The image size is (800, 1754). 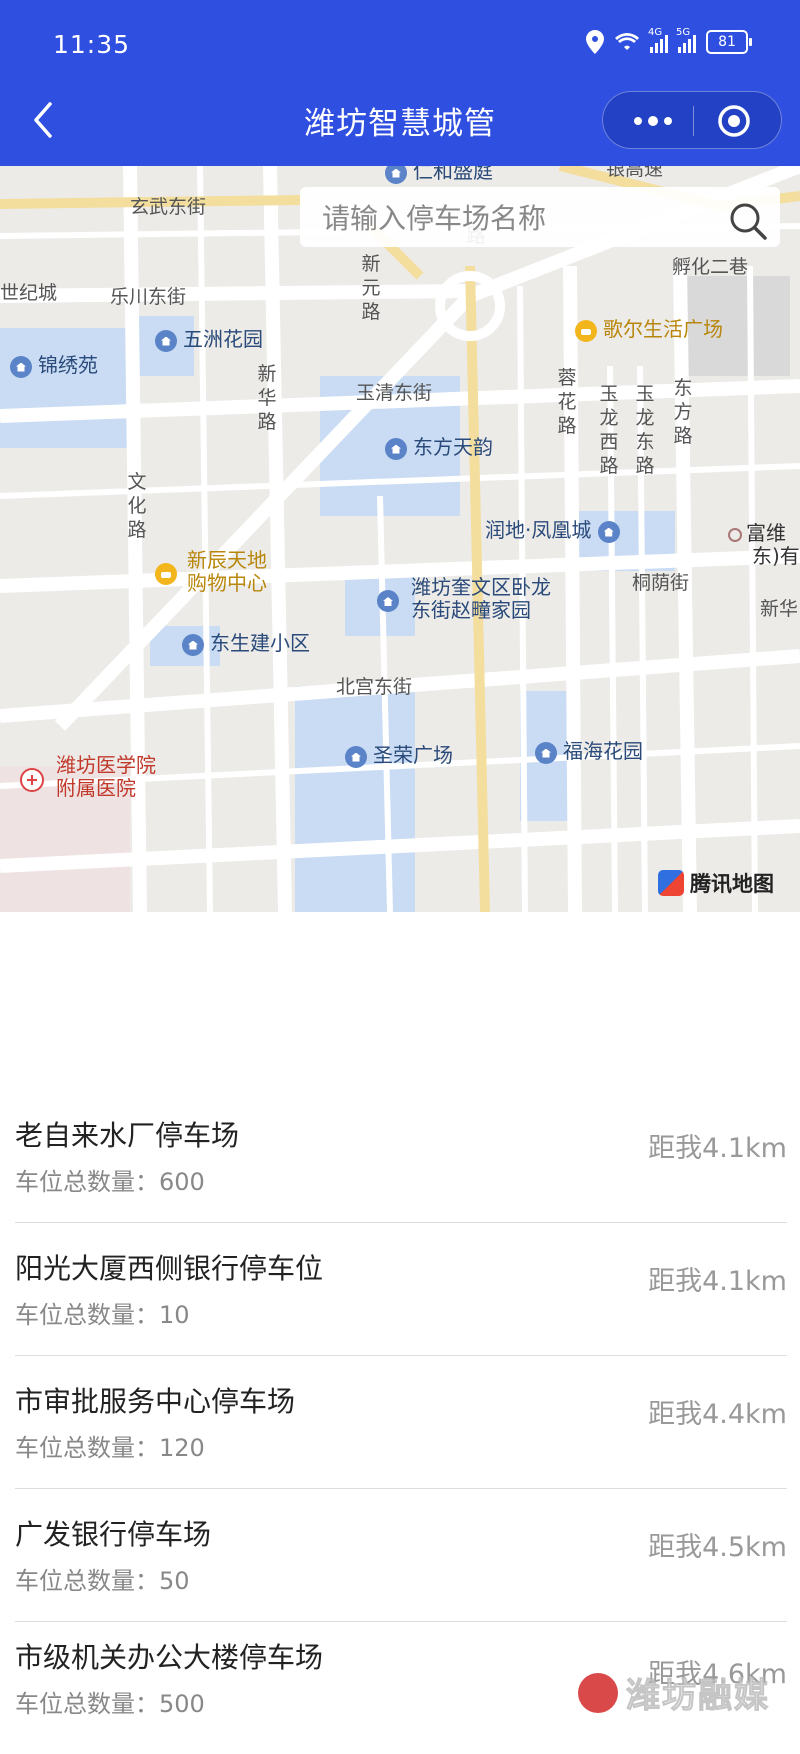 I want to click on street-xuanwu: 玄武东街, so click(x=168, y=207).